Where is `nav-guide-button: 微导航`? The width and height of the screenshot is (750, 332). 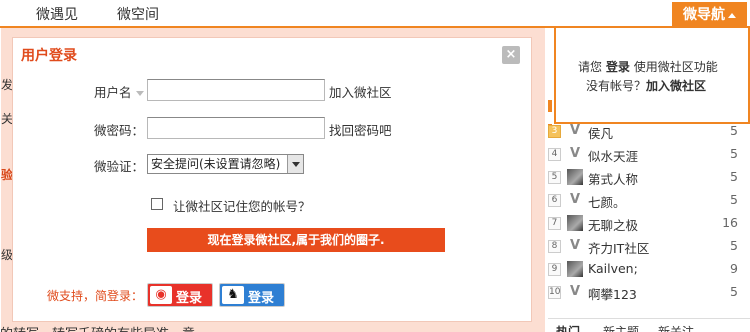
nav-guide-button: 微导航 is located at coordinates (709, 15).